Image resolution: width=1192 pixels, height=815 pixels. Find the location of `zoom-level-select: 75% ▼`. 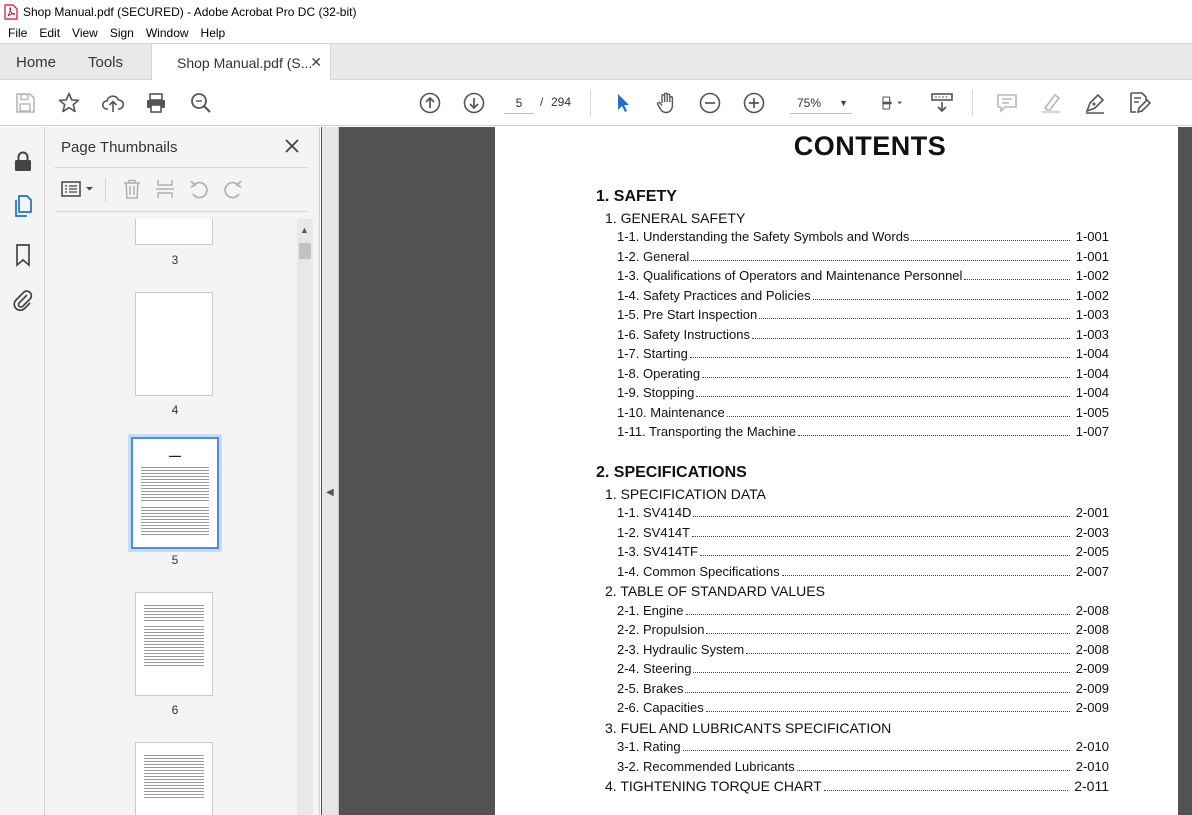

zoom-level-select: 75% ▼ is located at coordinates (821, 103).